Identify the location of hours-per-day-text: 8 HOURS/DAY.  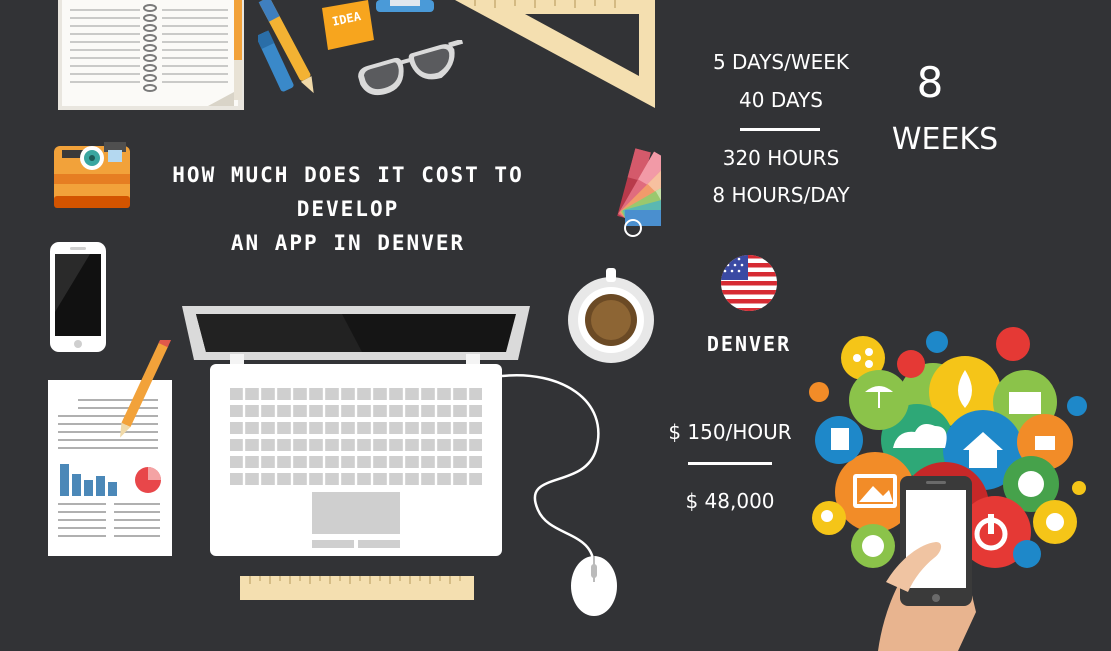
(781, 195).